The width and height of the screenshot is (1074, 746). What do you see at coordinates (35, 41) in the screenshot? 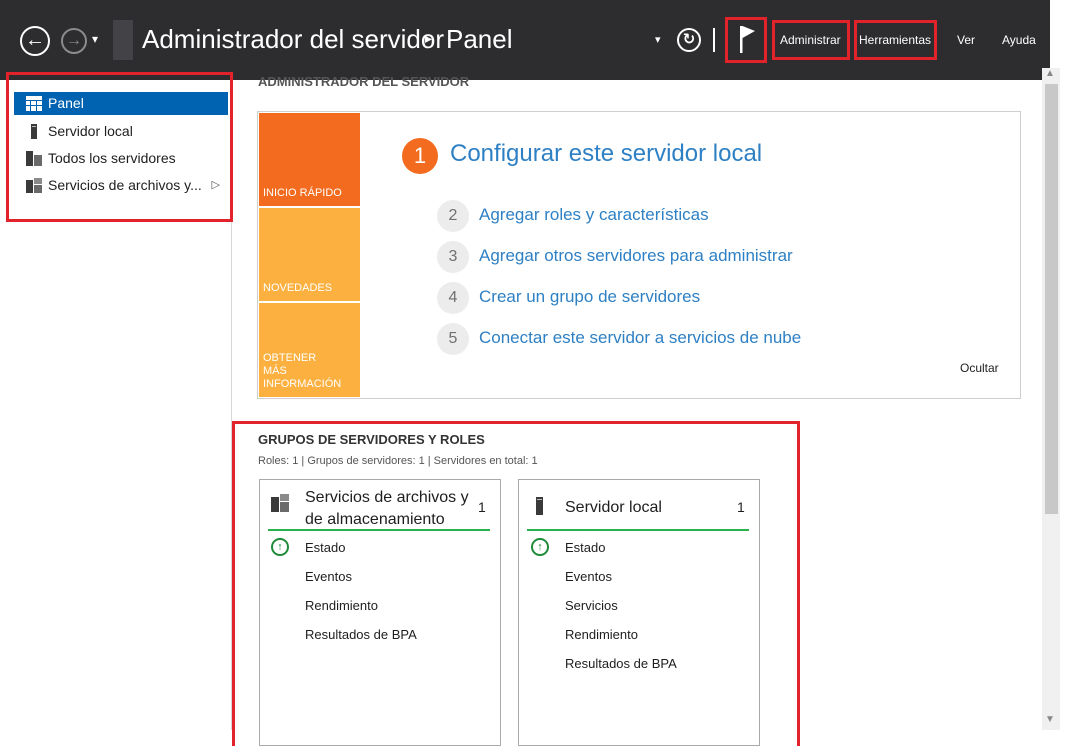
I see `back-arrow-icon: ←` at bounding box center [35, 41].